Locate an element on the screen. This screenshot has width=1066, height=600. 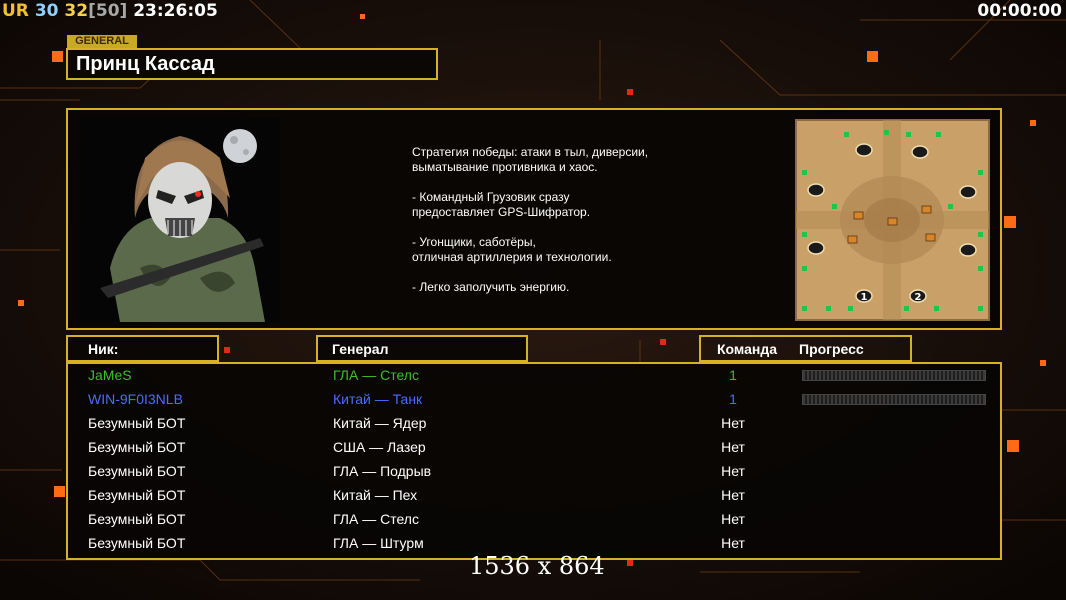
player-row: Безумный БОТ Китай — Пех Нет is located at coordinates (534, 497).